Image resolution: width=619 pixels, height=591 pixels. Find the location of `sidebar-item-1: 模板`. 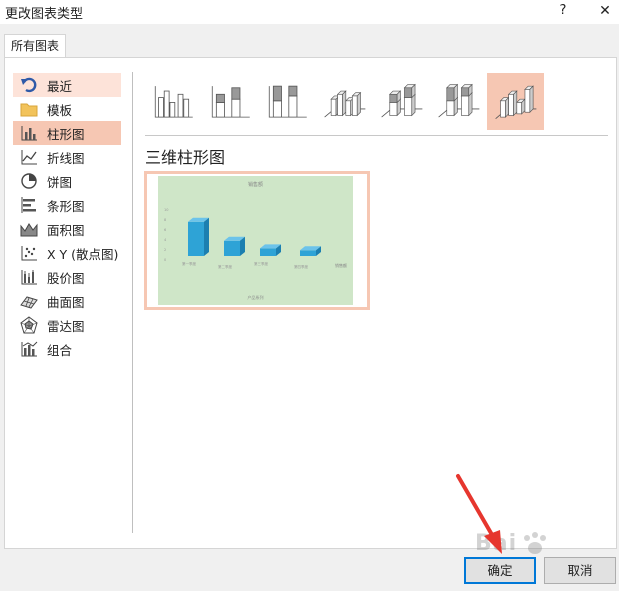

sidebar-item-1: 模板 is located at coordinates (67, 109).